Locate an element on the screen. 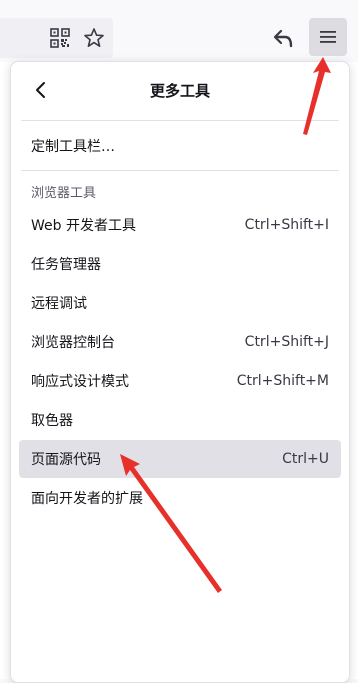 Image resolution: width=358 pixels, height=683 pixels. menu-item-label: 浏览器控制台 is located at coordinates (73, 343).